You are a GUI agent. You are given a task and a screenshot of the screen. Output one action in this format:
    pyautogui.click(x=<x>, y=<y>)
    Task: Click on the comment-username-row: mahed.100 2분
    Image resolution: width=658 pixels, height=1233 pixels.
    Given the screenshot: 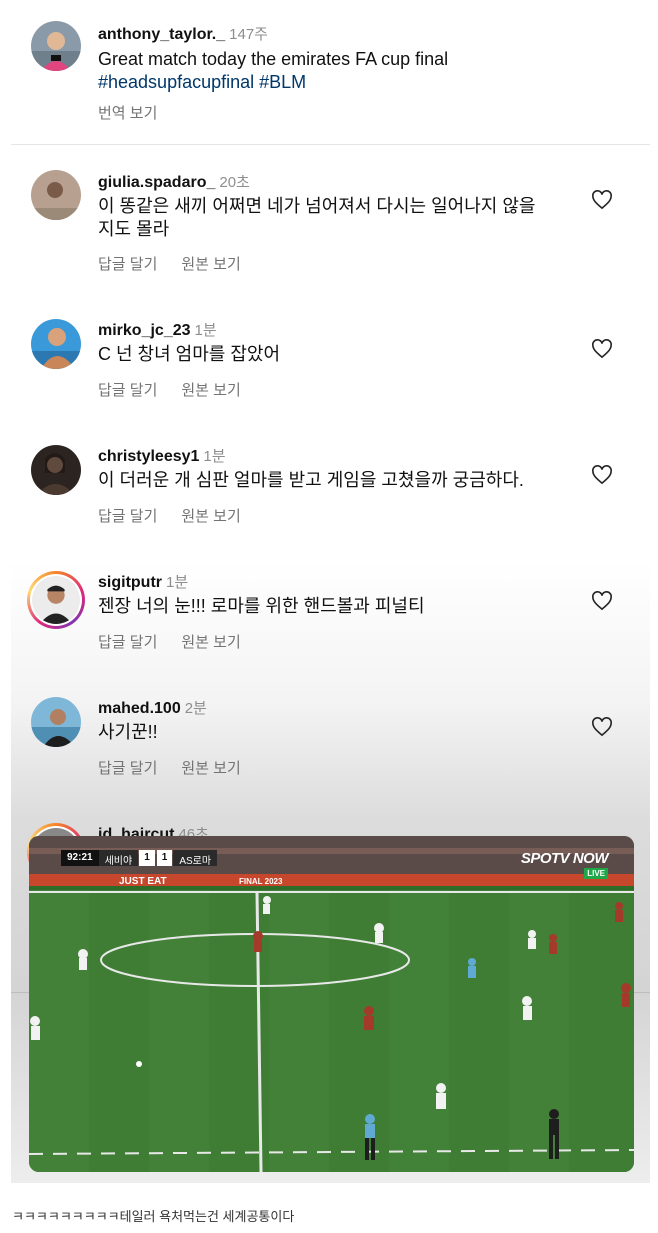 What is the action you would take?
    pyautogui.click(x=152, y=707)
    